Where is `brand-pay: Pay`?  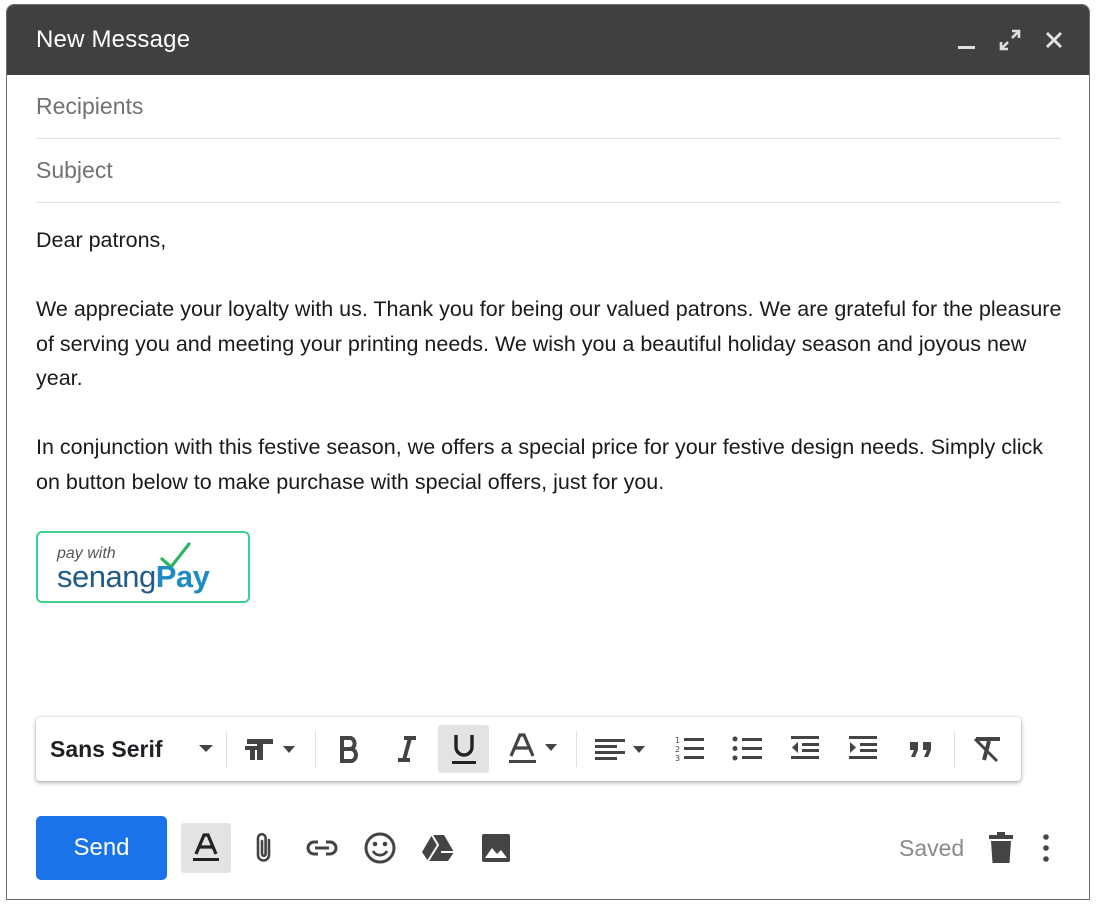
brand-pay: Pay is located at coordinates (182, 576).